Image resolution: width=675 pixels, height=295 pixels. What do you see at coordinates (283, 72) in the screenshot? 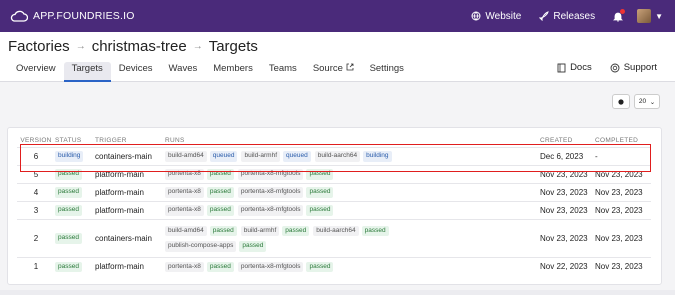
I see `tab-teams: Teams` at bounding box center [283, 72].